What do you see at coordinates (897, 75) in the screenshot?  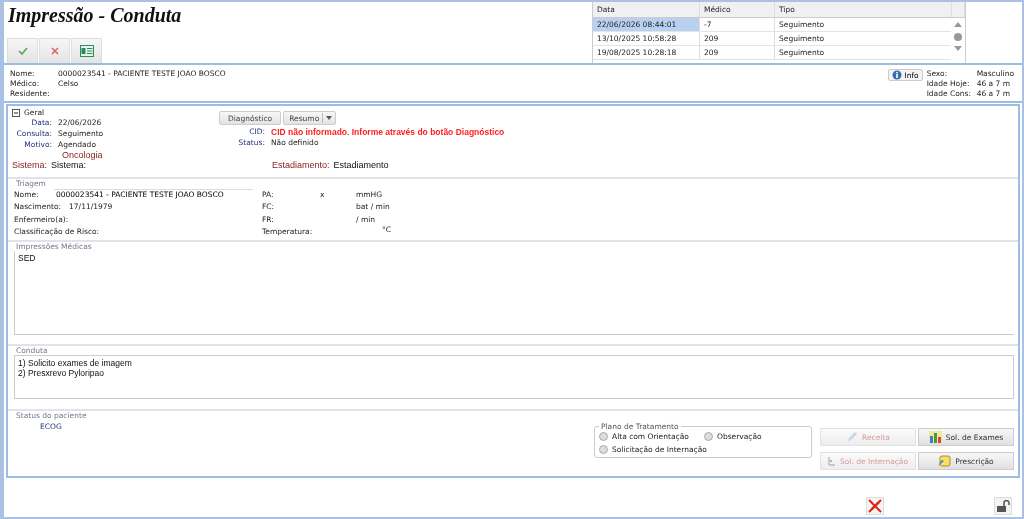 I see `info-icon` at bounding box center [897, 75].